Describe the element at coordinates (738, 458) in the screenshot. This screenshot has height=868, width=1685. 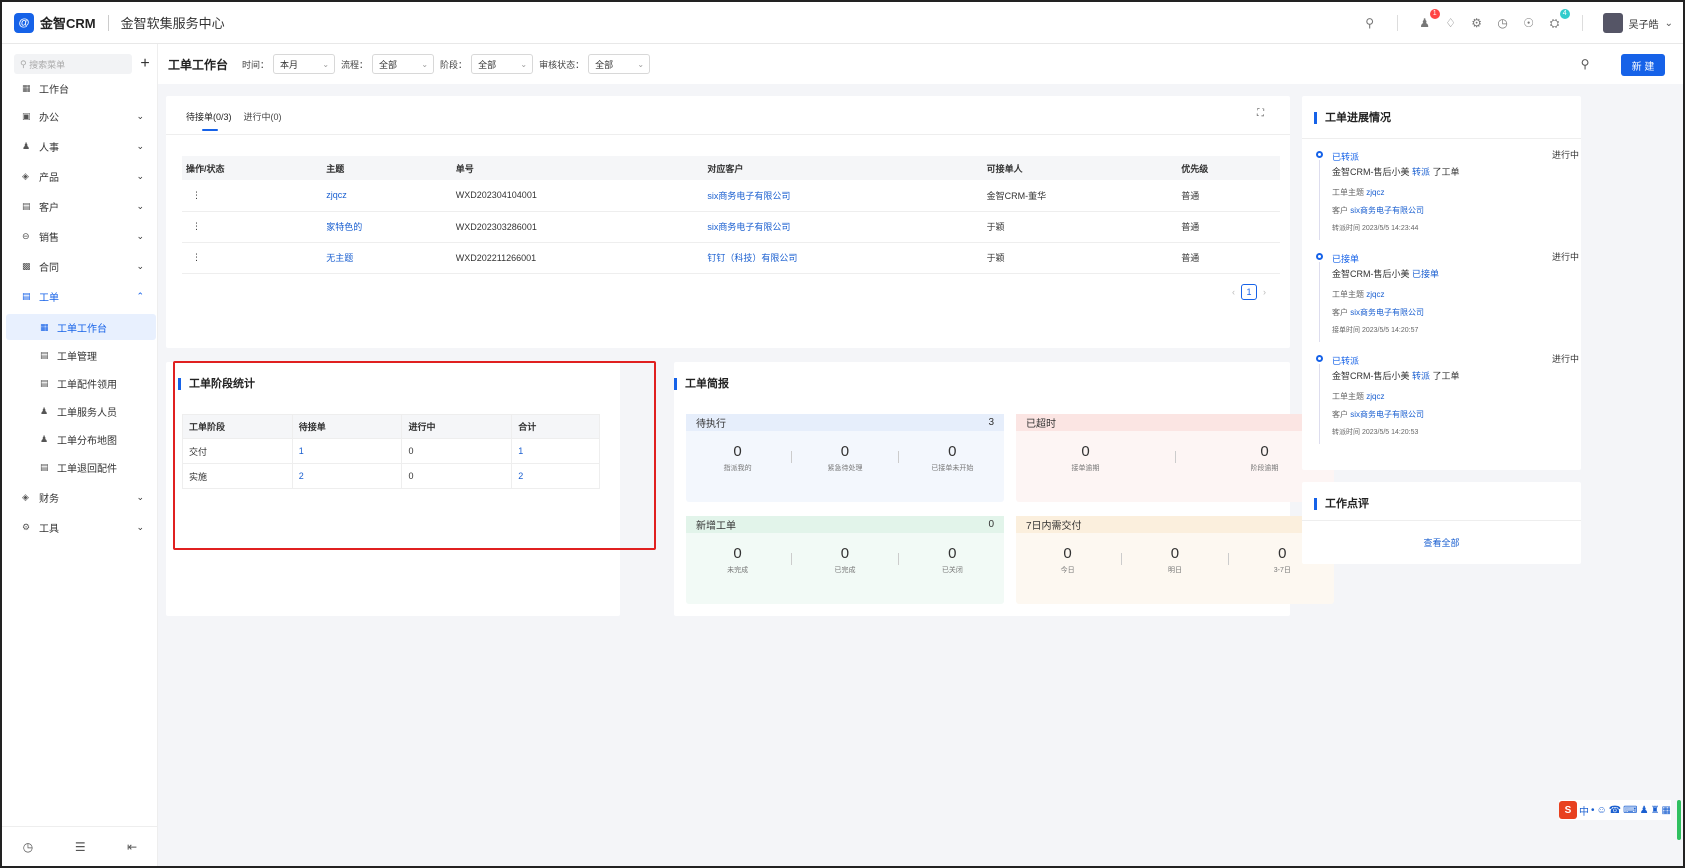
I see `brief-value: 0 指派我的` at that location.